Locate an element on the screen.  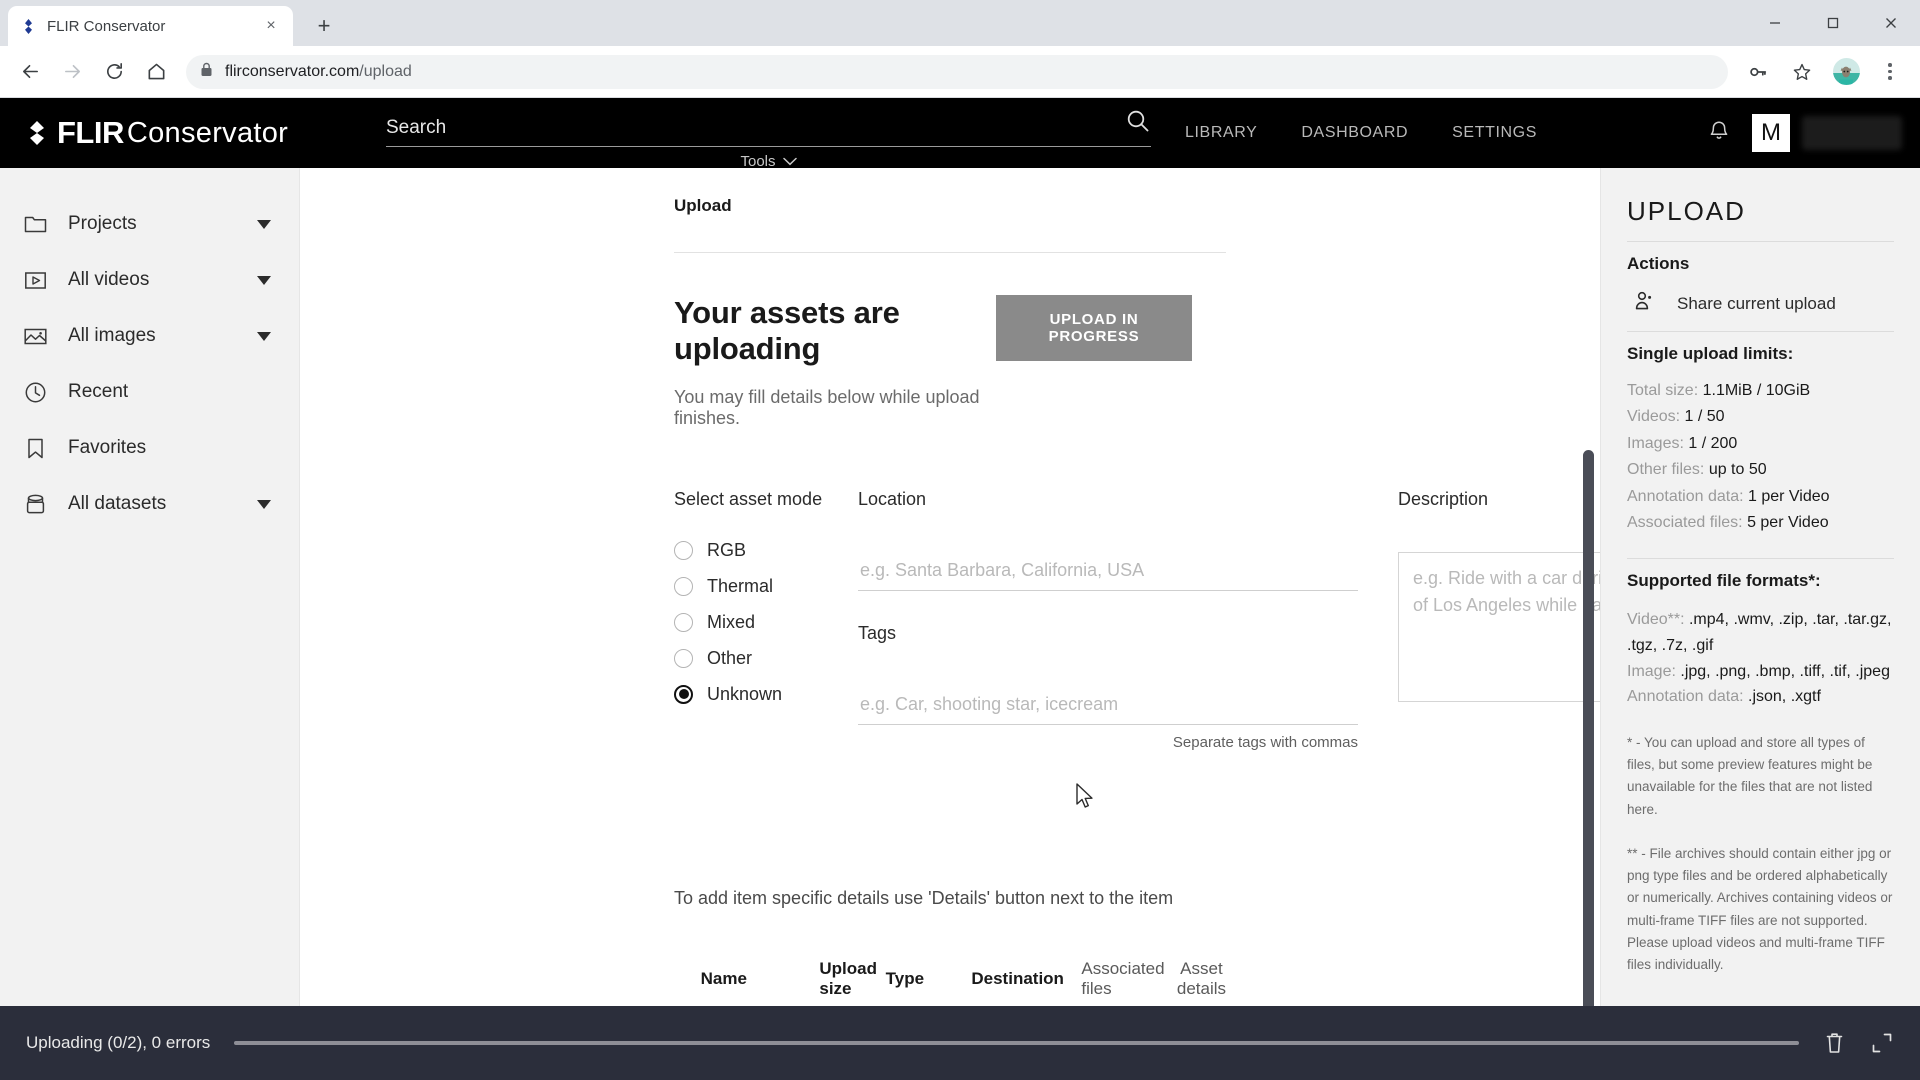
clock-icon is located at coordinates (35, 392).